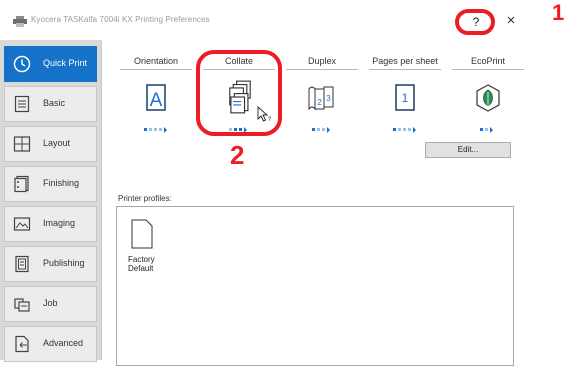  I want to click on sidebar-item-publishing: Publishing, so click(50, 264).